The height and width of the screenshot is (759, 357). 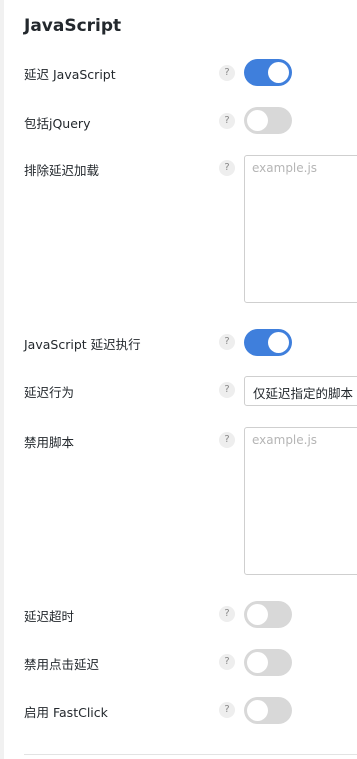 What do you see at coordinates (73, 26) in the screenshot?
I see `section-title: JavaScript` at bounding box center [73, 26].